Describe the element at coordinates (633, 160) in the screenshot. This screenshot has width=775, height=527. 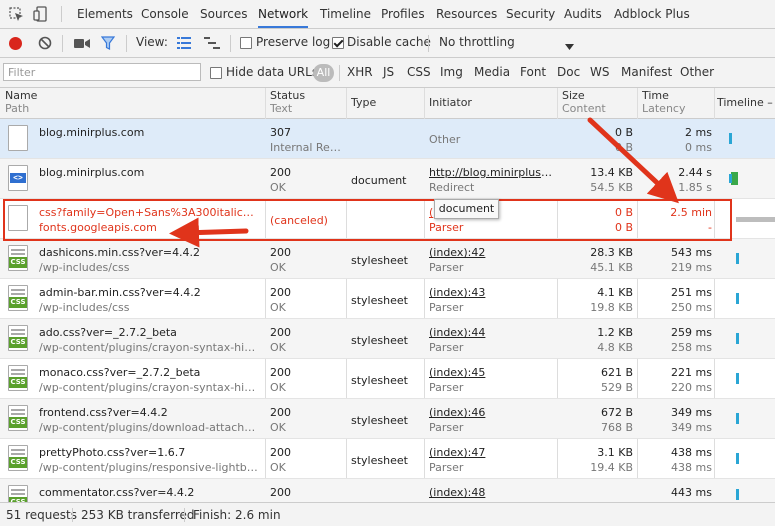
I see `arrow-to-time-icon` at that location.